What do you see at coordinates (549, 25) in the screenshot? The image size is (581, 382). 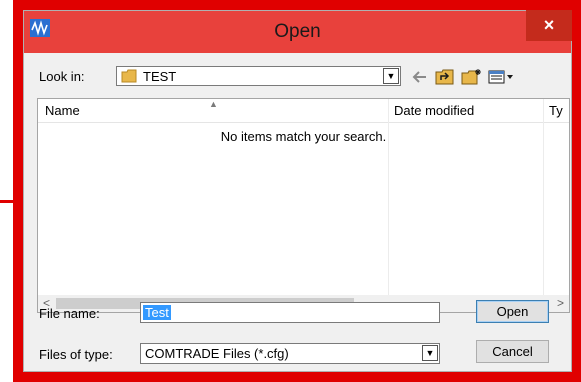 I see `close-button: ×` at bounding box center [549, 25].